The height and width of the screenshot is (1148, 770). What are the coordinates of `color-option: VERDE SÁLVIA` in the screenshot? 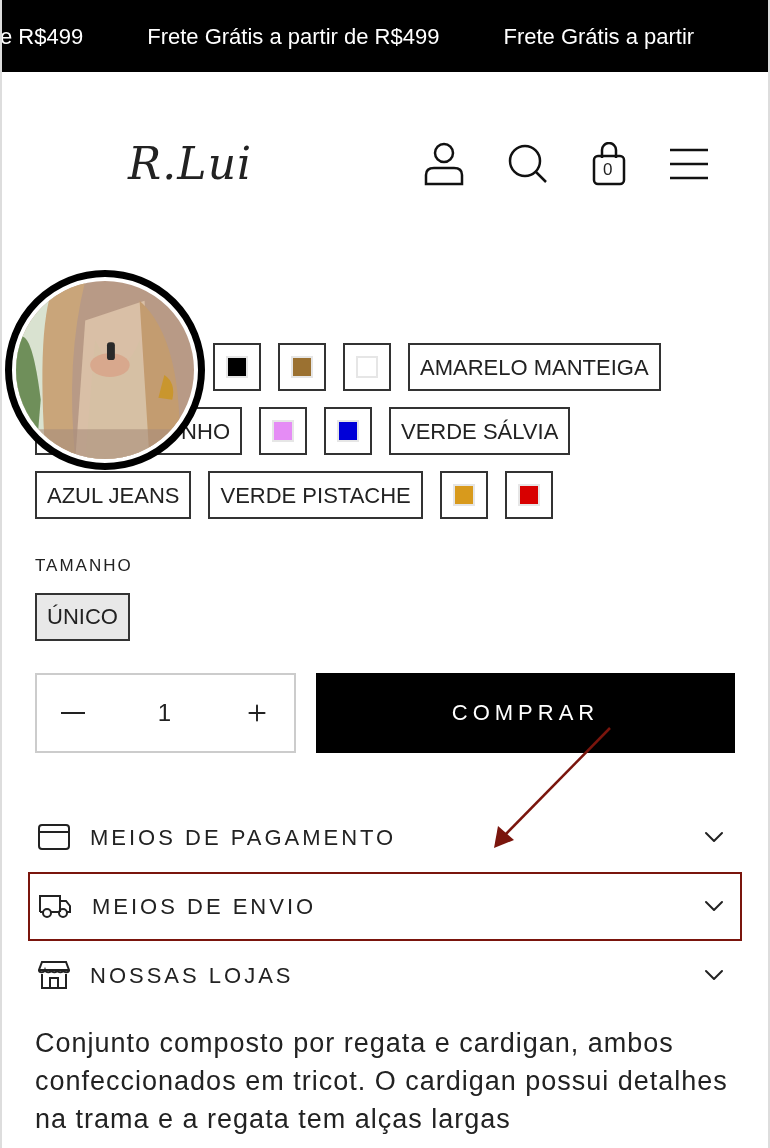 It's located at (480, 431).